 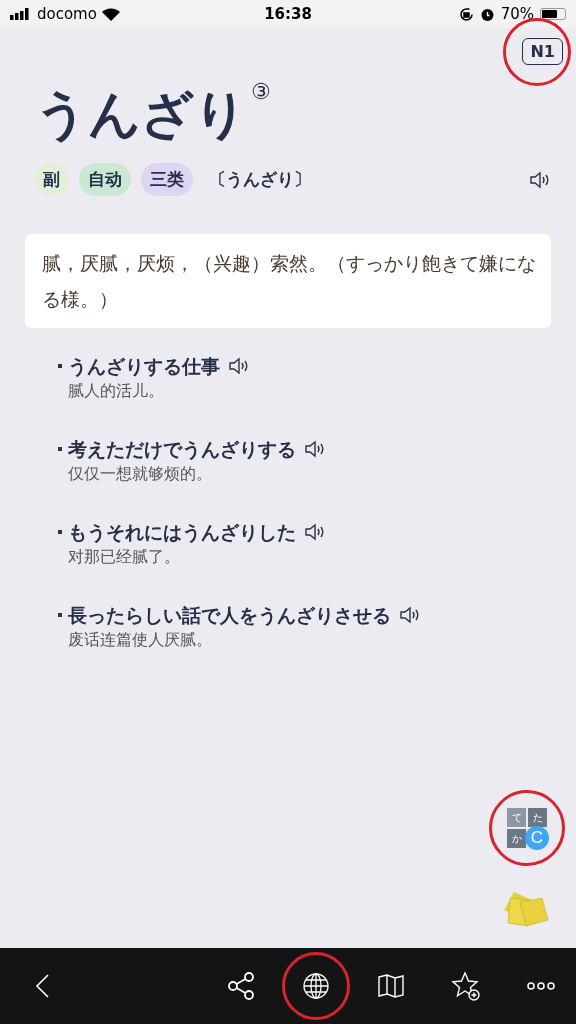 What do you see at coordinates (527, 828) in the screenshot?
I see `kana-converter-button: て た か C` at bounding box center [527, 828].